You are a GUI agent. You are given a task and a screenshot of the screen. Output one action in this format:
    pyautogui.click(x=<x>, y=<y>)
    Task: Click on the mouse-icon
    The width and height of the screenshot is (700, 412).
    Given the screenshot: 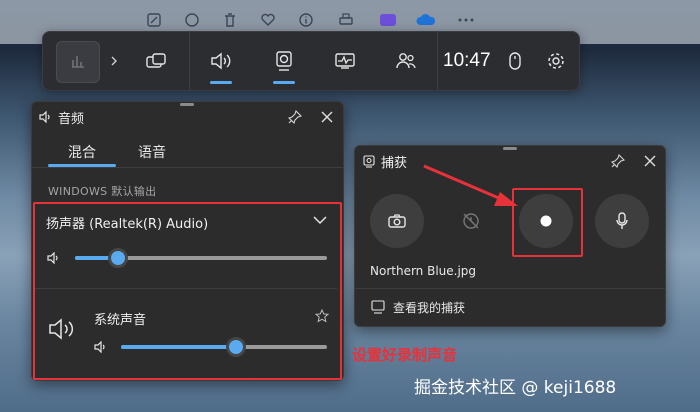 What is the action you would take?
    pyautogui.click(x=515, y=61)
    